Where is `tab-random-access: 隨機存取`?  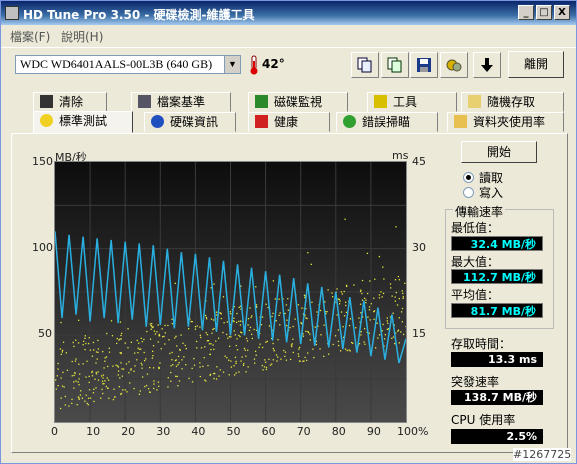
tab-random-access: 隨機存取 is located at coordinates (512, 102).